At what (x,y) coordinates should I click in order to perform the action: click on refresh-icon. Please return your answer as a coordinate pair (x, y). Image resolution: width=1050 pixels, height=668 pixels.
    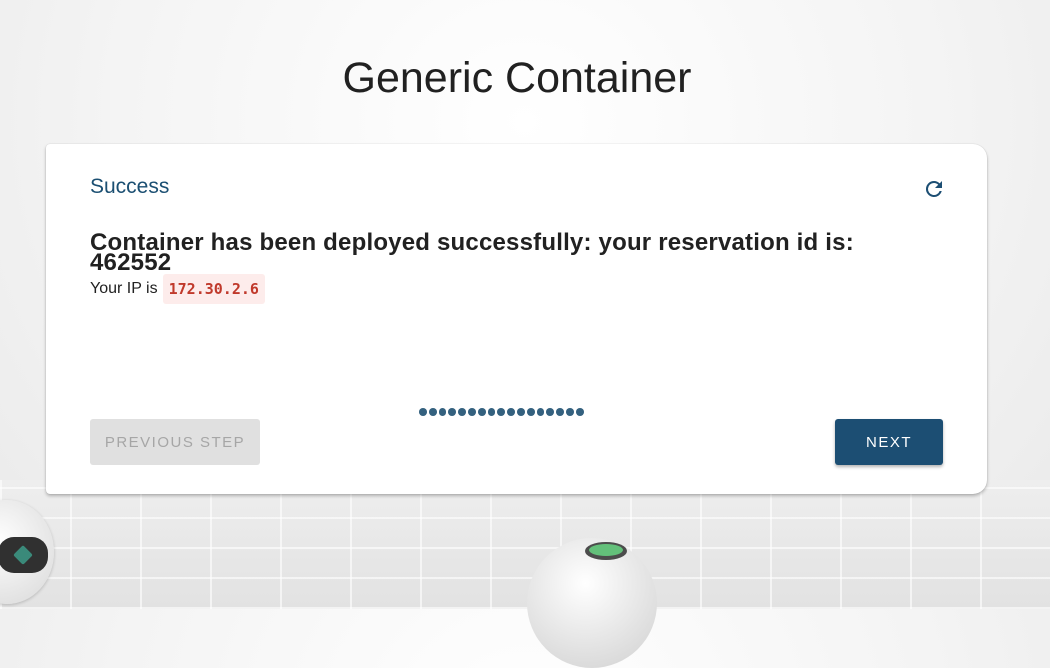
    Looking at the image, I should click on (934, 189).